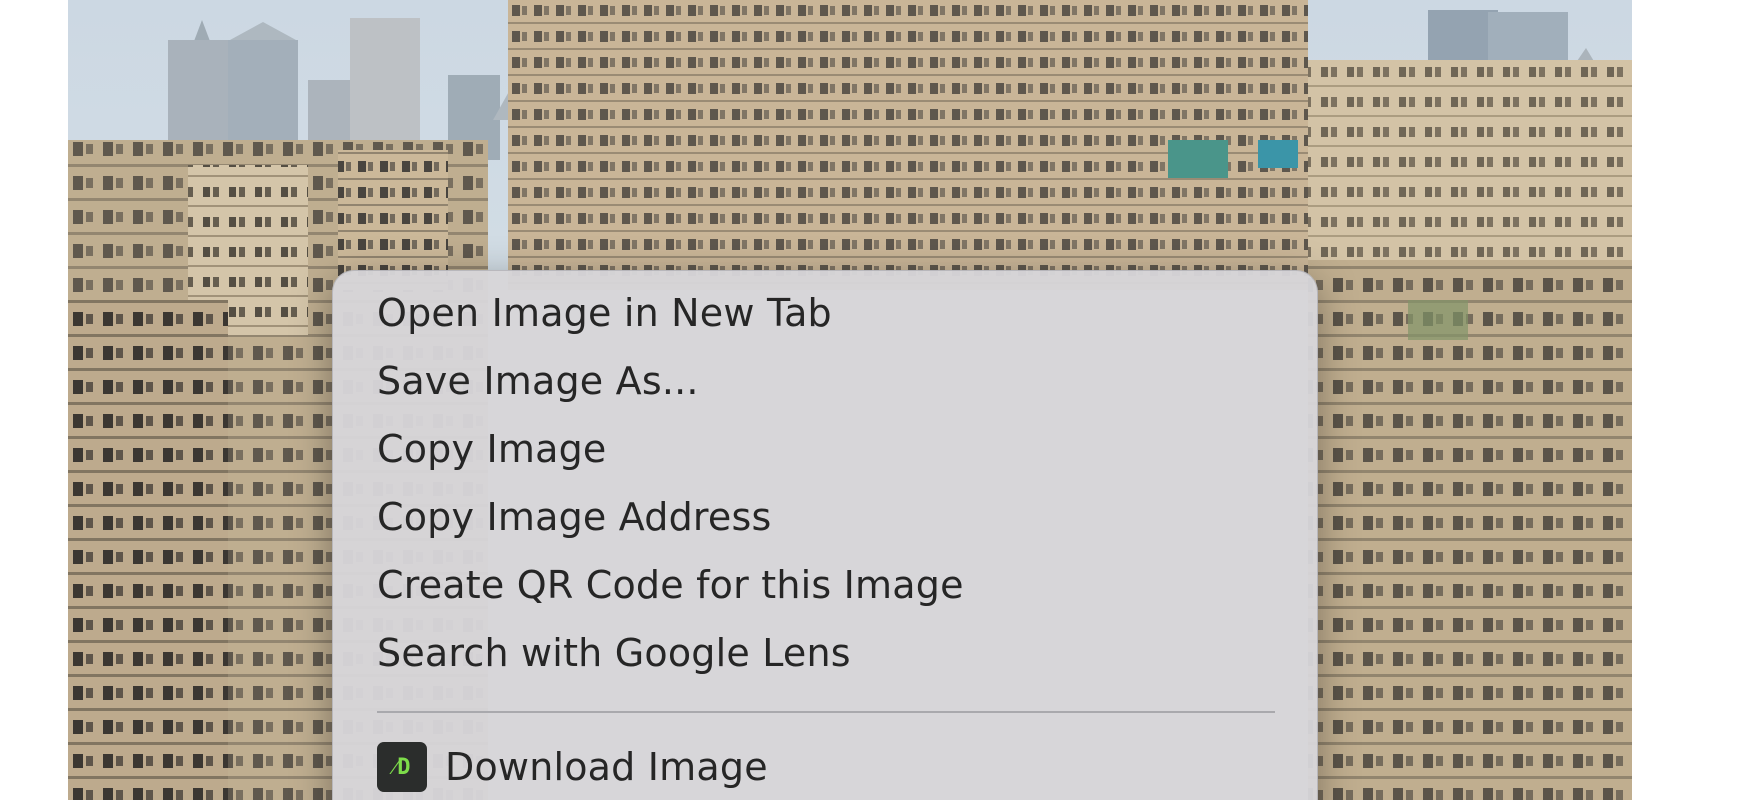  I want to click on menu-item-label: Create QR Code for this Image, so click(670, 585).